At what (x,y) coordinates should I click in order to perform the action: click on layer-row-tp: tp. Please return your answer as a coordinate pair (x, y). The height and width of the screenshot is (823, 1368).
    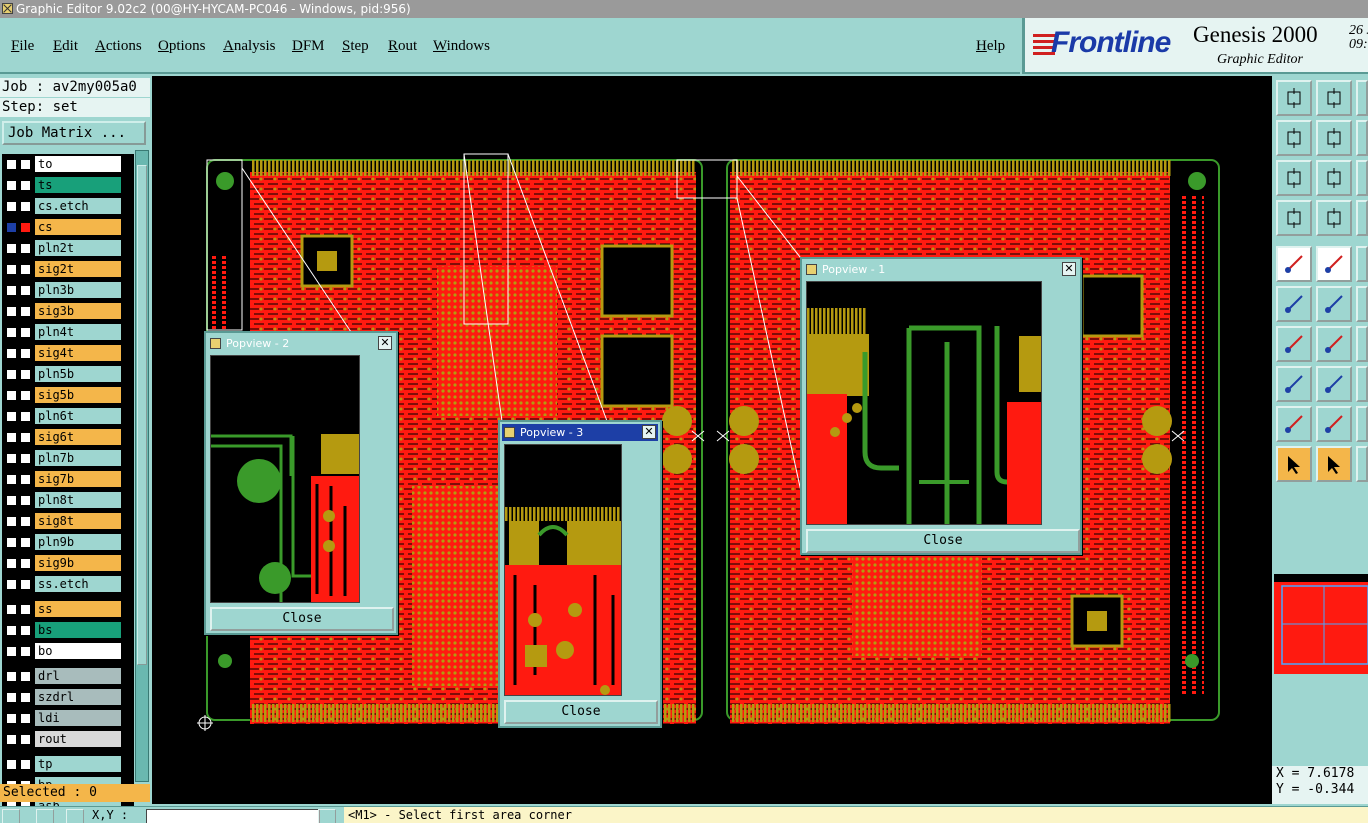
    Looking at the image, I should click on (62, 764).